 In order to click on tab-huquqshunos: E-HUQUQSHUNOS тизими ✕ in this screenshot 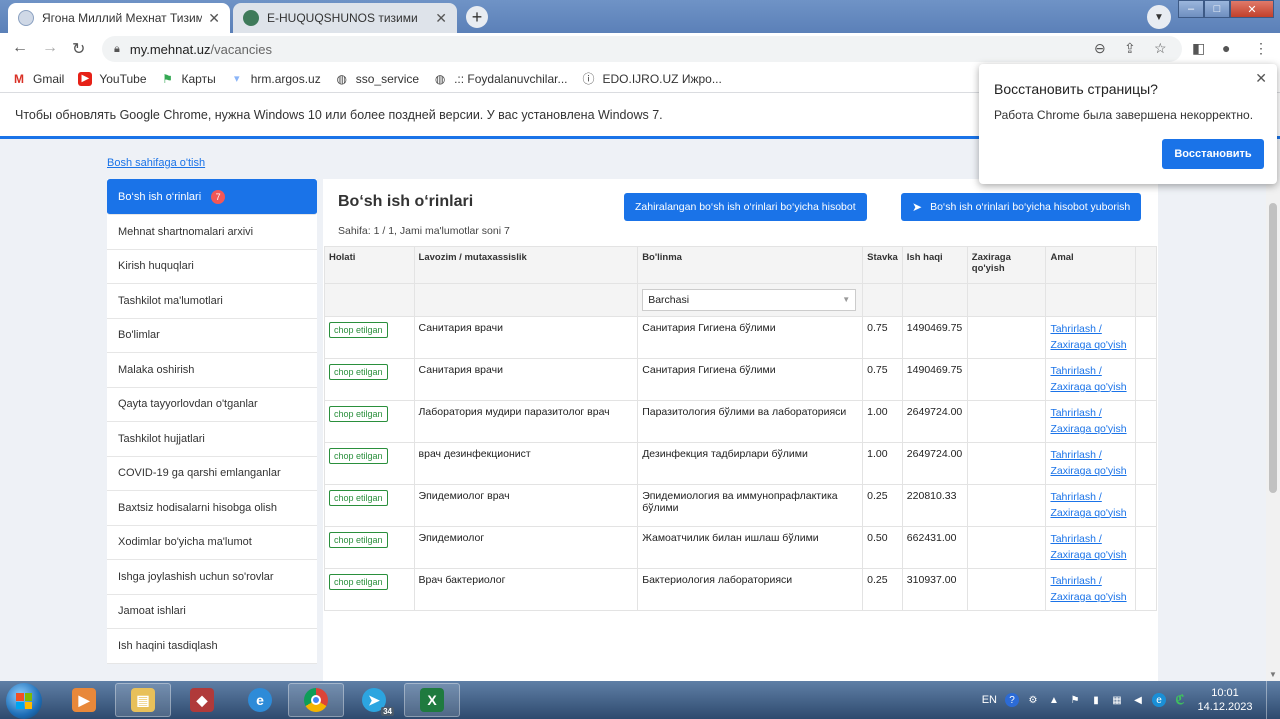, I will do `click(345, 18)`.